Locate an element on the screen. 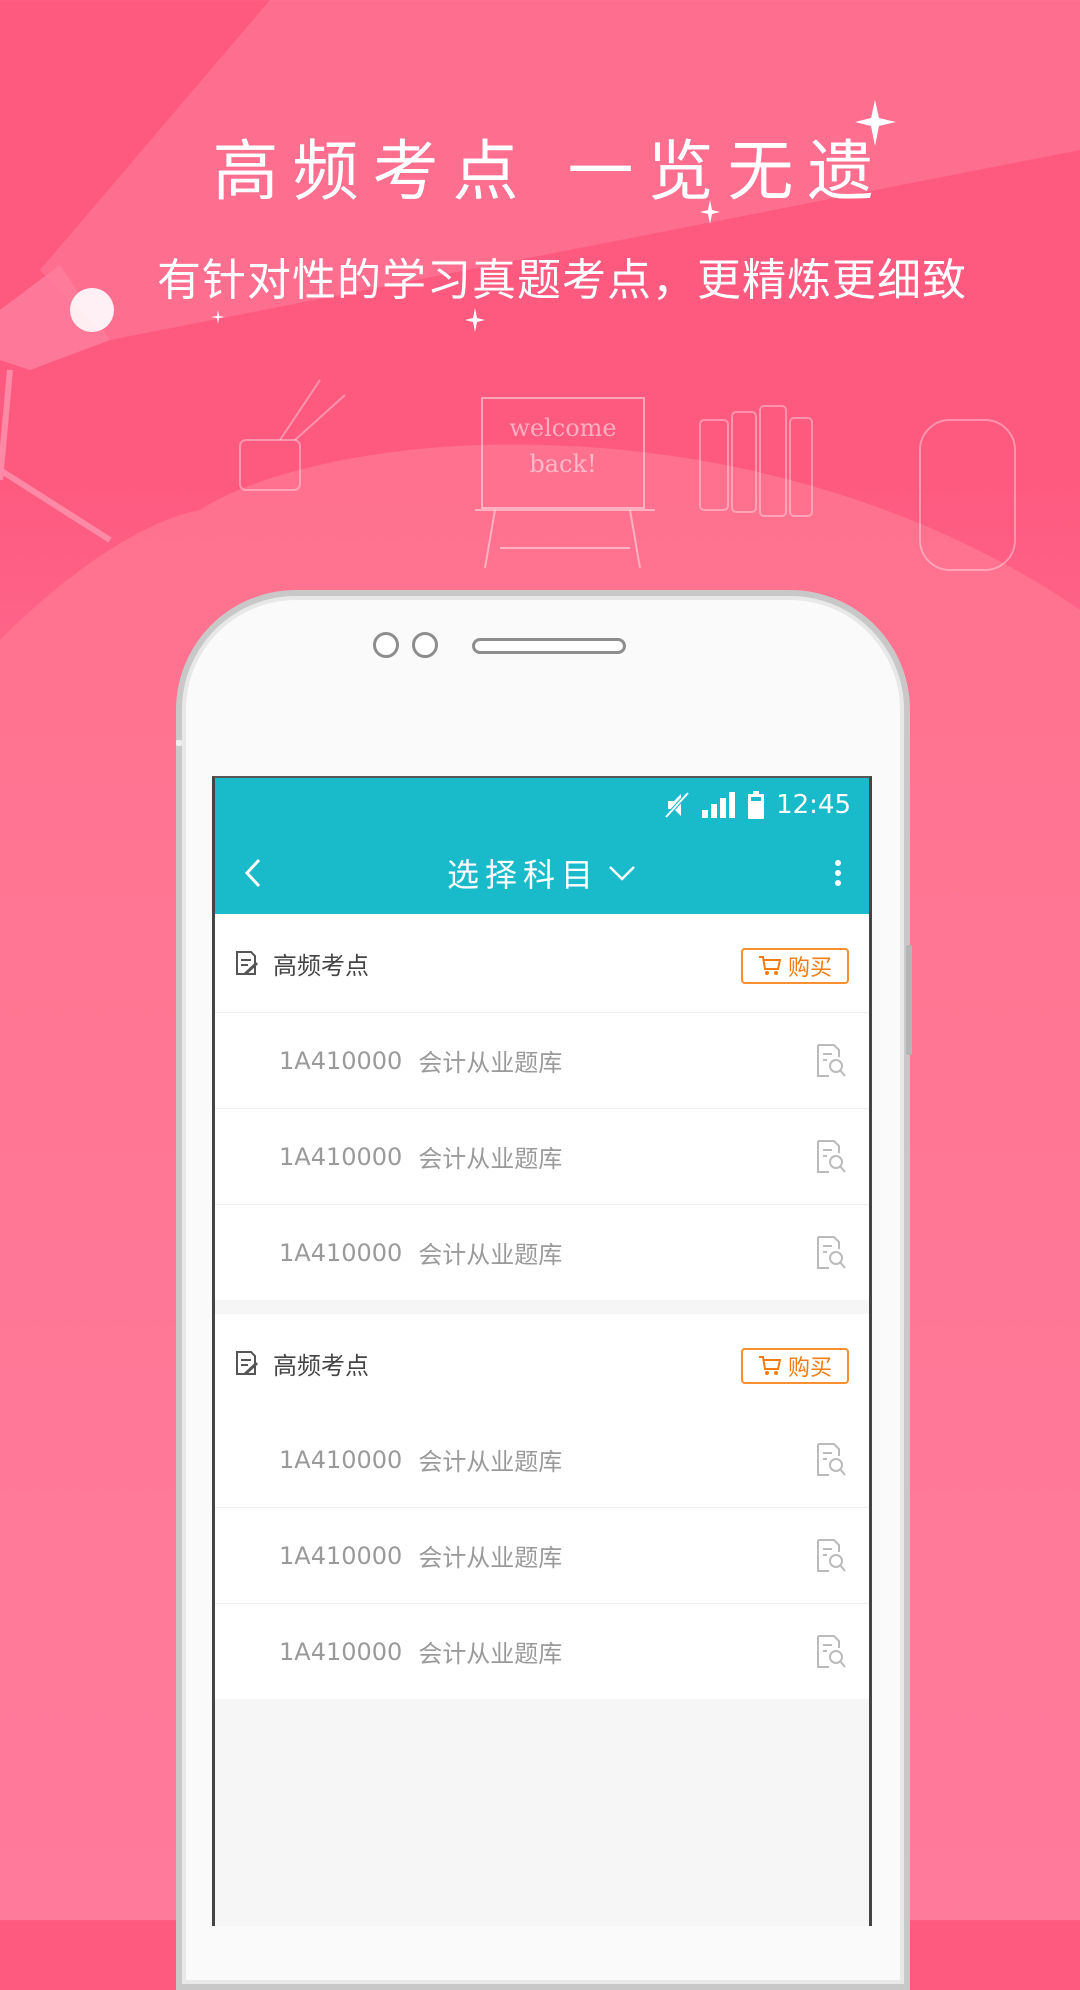 The image size is (1080, 1990). back-icon is located at coordinates (253, 873).